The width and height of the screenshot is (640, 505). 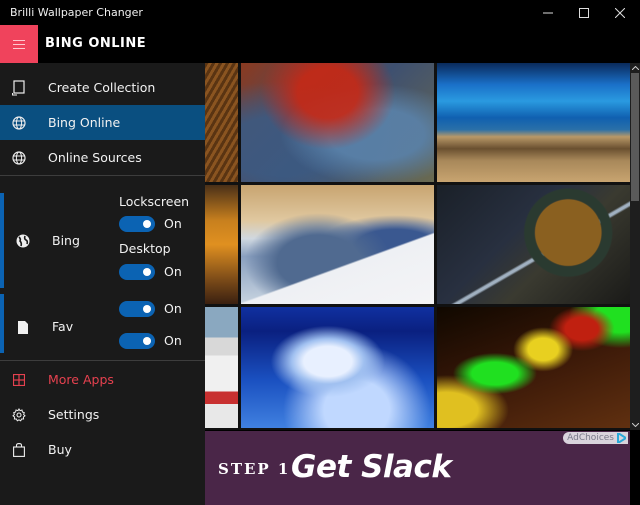 I want to click on sidebar-item-label: Online Sources, so click(x=95, y=157).